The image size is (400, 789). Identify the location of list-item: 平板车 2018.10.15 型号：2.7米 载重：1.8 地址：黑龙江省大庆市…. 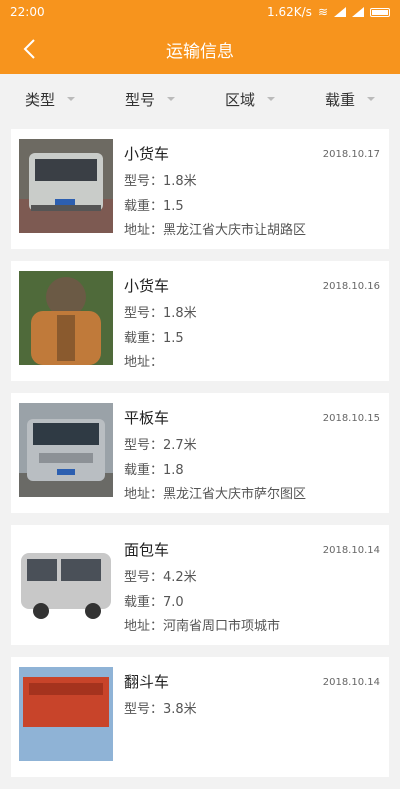
(200, 453).